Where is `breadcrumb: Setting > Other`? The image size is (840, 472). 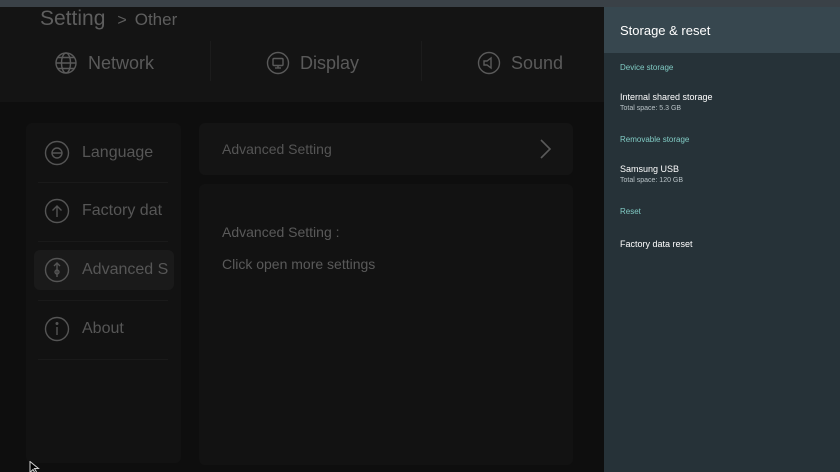 breadcrumb: Setting > Other is located at coordinates (109, 18).